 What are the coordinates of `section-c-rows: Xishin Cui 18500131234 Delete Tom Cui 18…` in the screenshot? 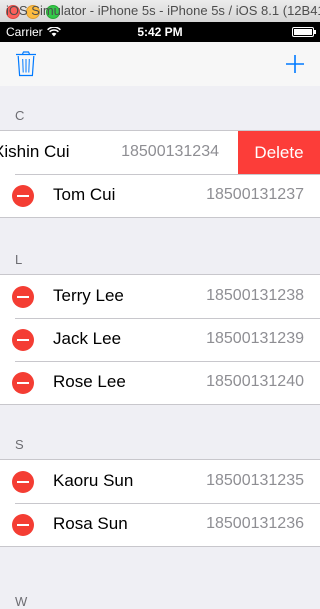 It's located at (160, 174).